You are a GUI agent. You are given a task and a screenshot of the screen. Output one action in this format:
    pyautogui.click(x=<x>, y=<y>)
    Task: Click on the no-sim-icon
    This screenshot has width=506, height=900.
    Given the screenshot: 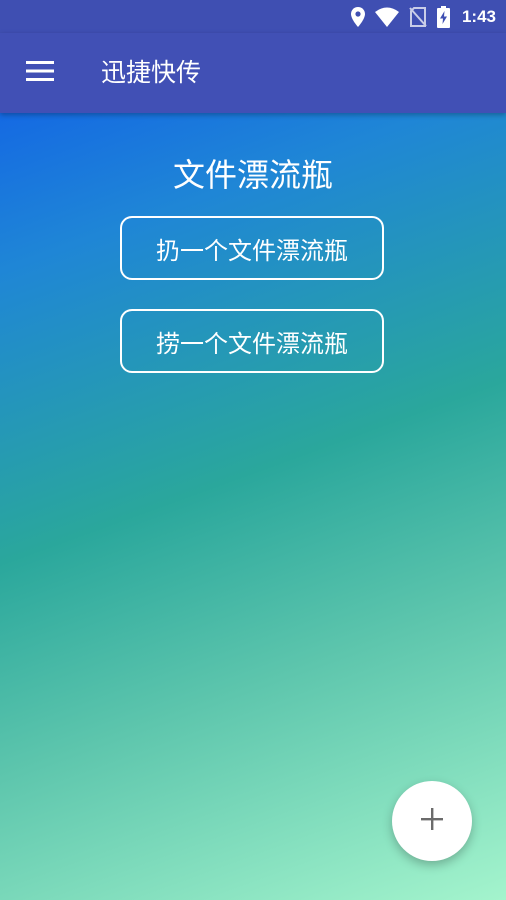 What is the action you would take?
    pyautogui.click(x=418, y=17)
    